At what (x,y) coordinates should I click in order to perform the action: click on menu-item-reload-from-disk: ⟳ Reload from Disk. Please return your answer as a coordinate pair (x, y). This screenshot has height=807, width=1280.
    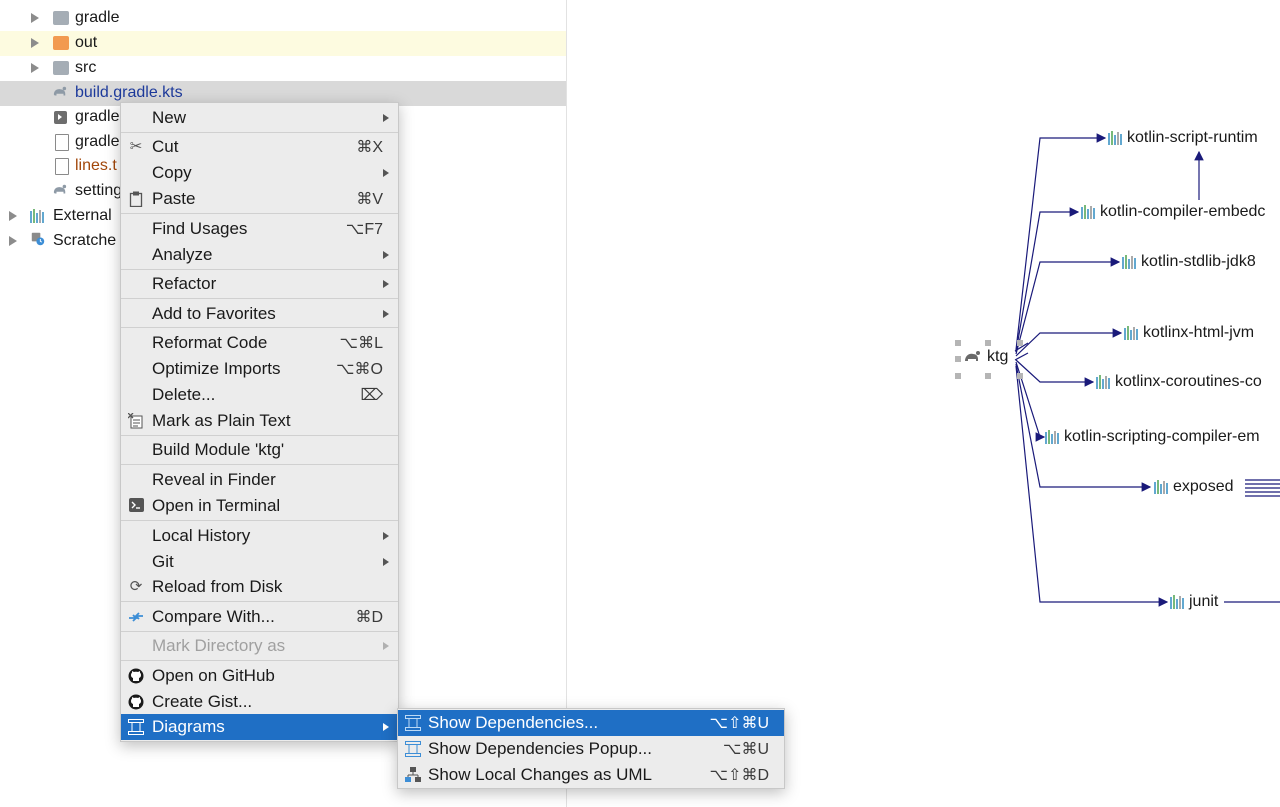
    Looking at the image, I should click on (259, 587).